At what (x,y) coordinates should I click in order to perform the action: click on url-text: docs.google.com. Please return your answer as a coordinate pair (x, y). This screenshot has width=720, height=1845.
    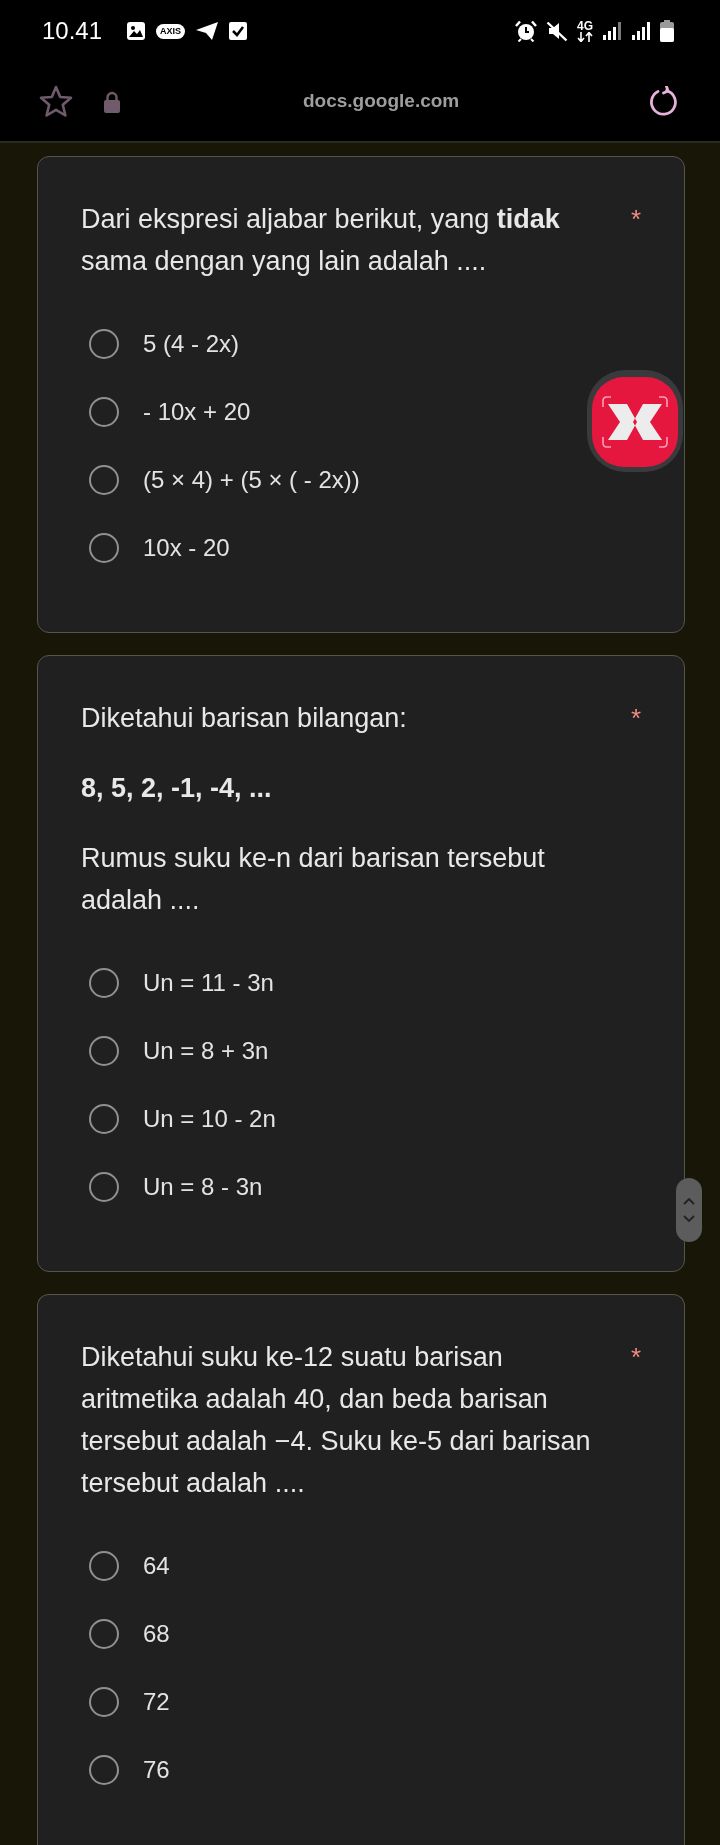
    Looking at the image, I should click on (381, 101).